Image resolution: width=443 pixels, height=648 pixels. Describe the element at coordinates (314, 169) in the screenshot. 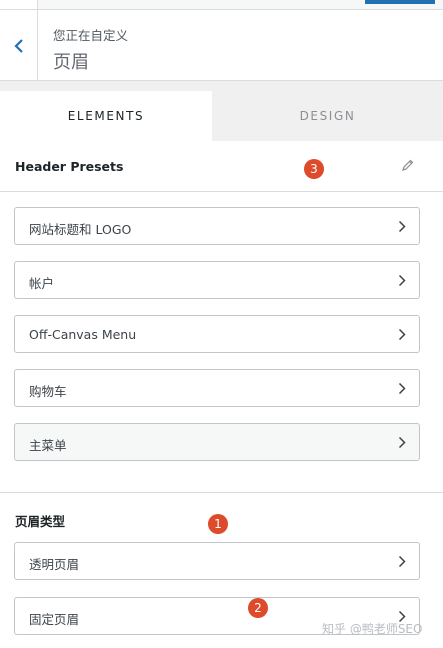

I see `annotation-badge-3: 3` at that location.